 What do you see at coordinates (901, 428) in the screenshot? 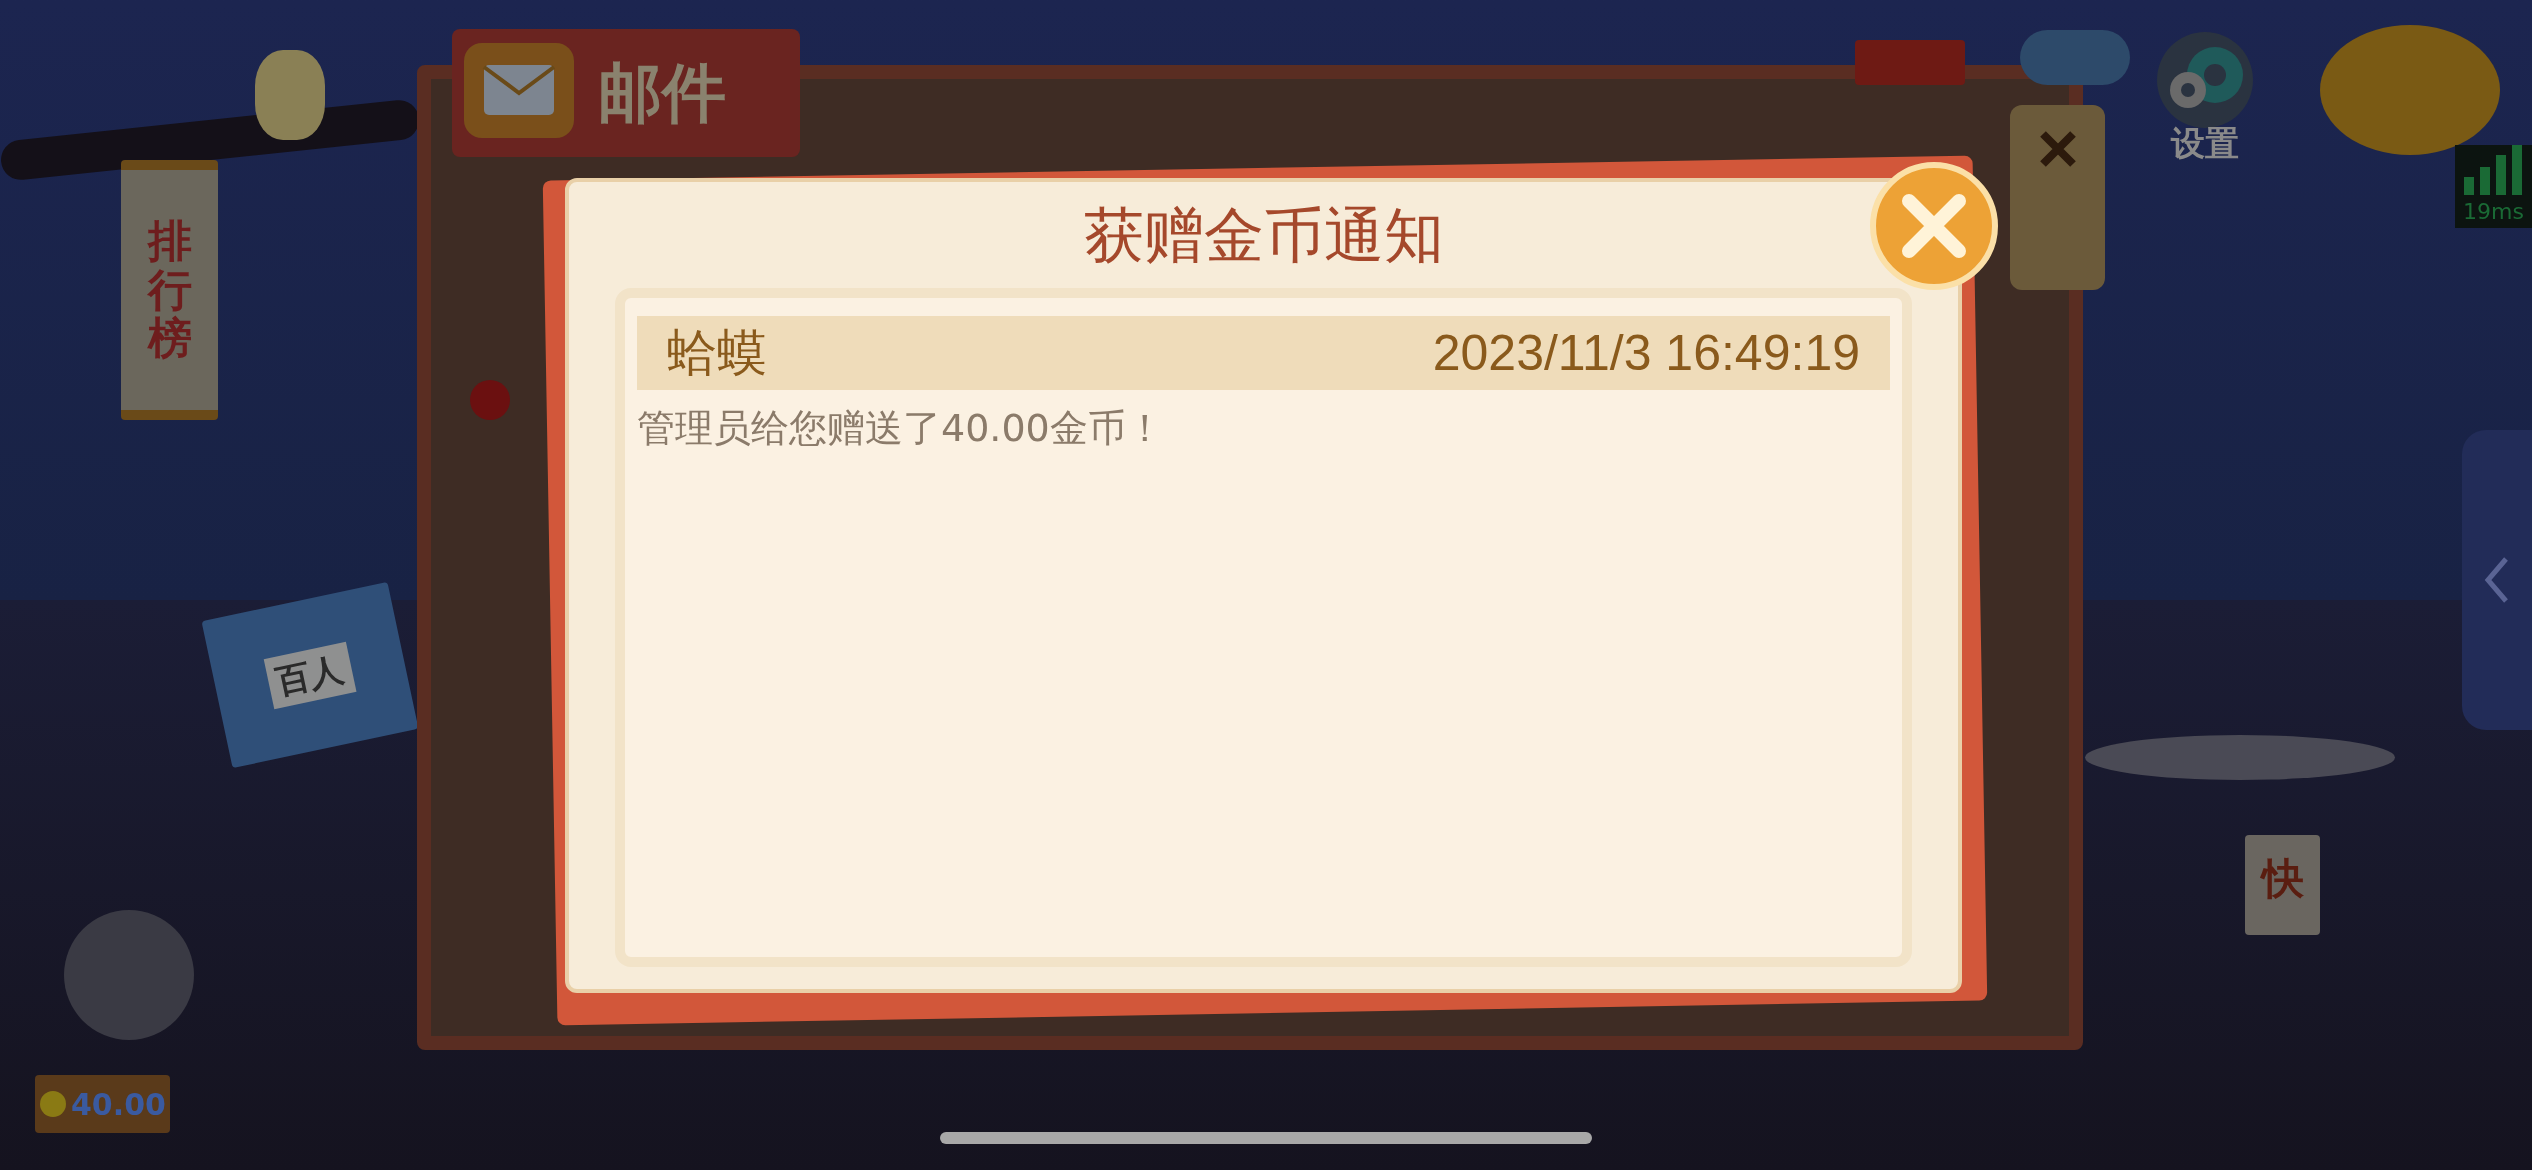
I see `message-body: 管理员给您赠送了40.00金币！` at bounding box center [901, 428].